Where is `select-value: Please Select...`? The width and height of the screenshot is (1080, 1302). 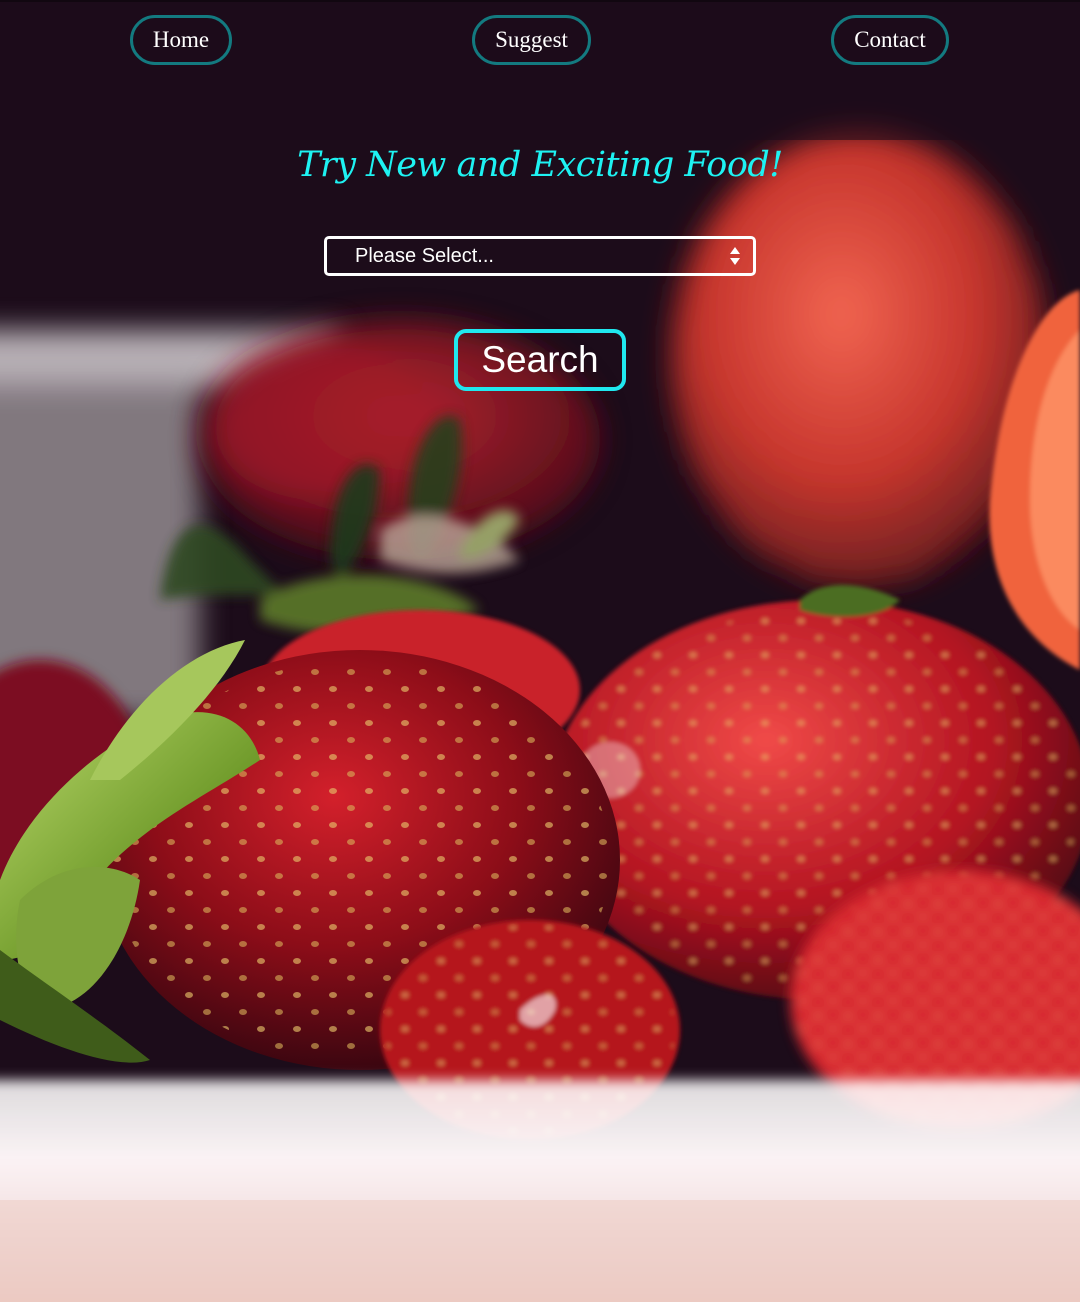
select-value: Please Select... is located at coordinates (424, 256).